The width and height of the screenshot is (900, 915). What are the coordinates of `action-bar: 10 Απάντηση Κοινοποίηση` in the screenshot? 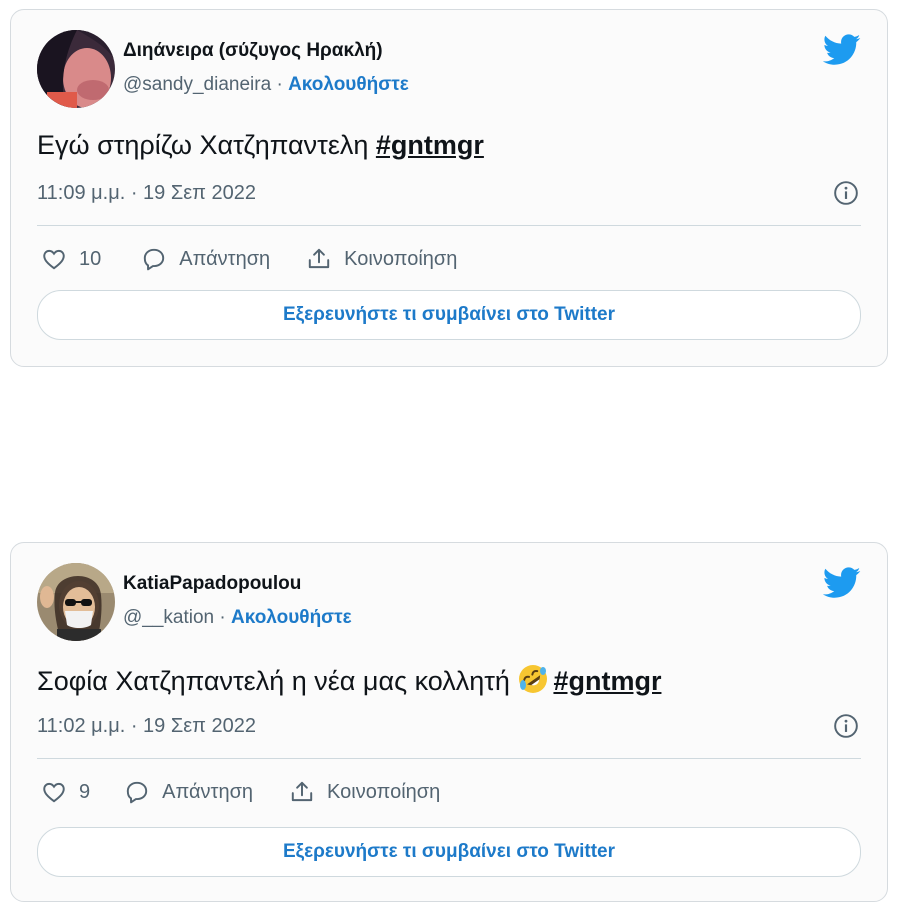 It's located at (249, 259).